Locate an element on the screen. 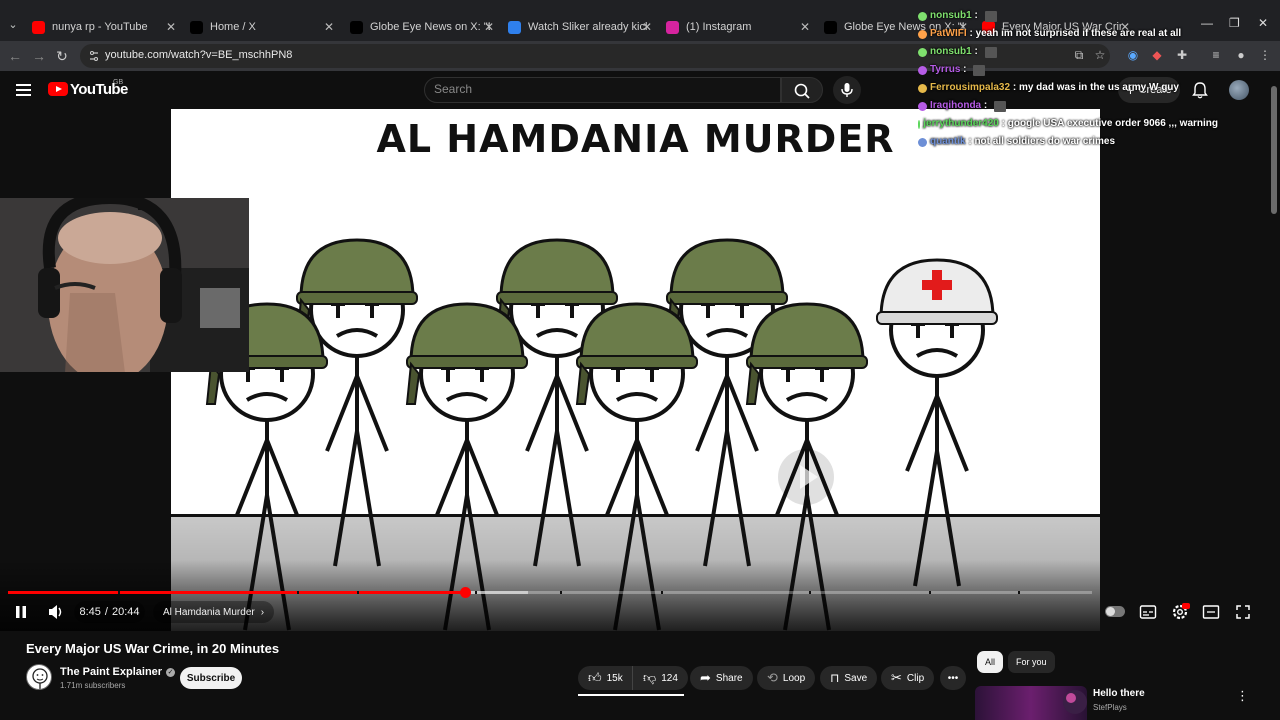 The height and width of the screenshot is (720, 1280). channel-name: The Paint Explainer is located at coordinates (111, 672).